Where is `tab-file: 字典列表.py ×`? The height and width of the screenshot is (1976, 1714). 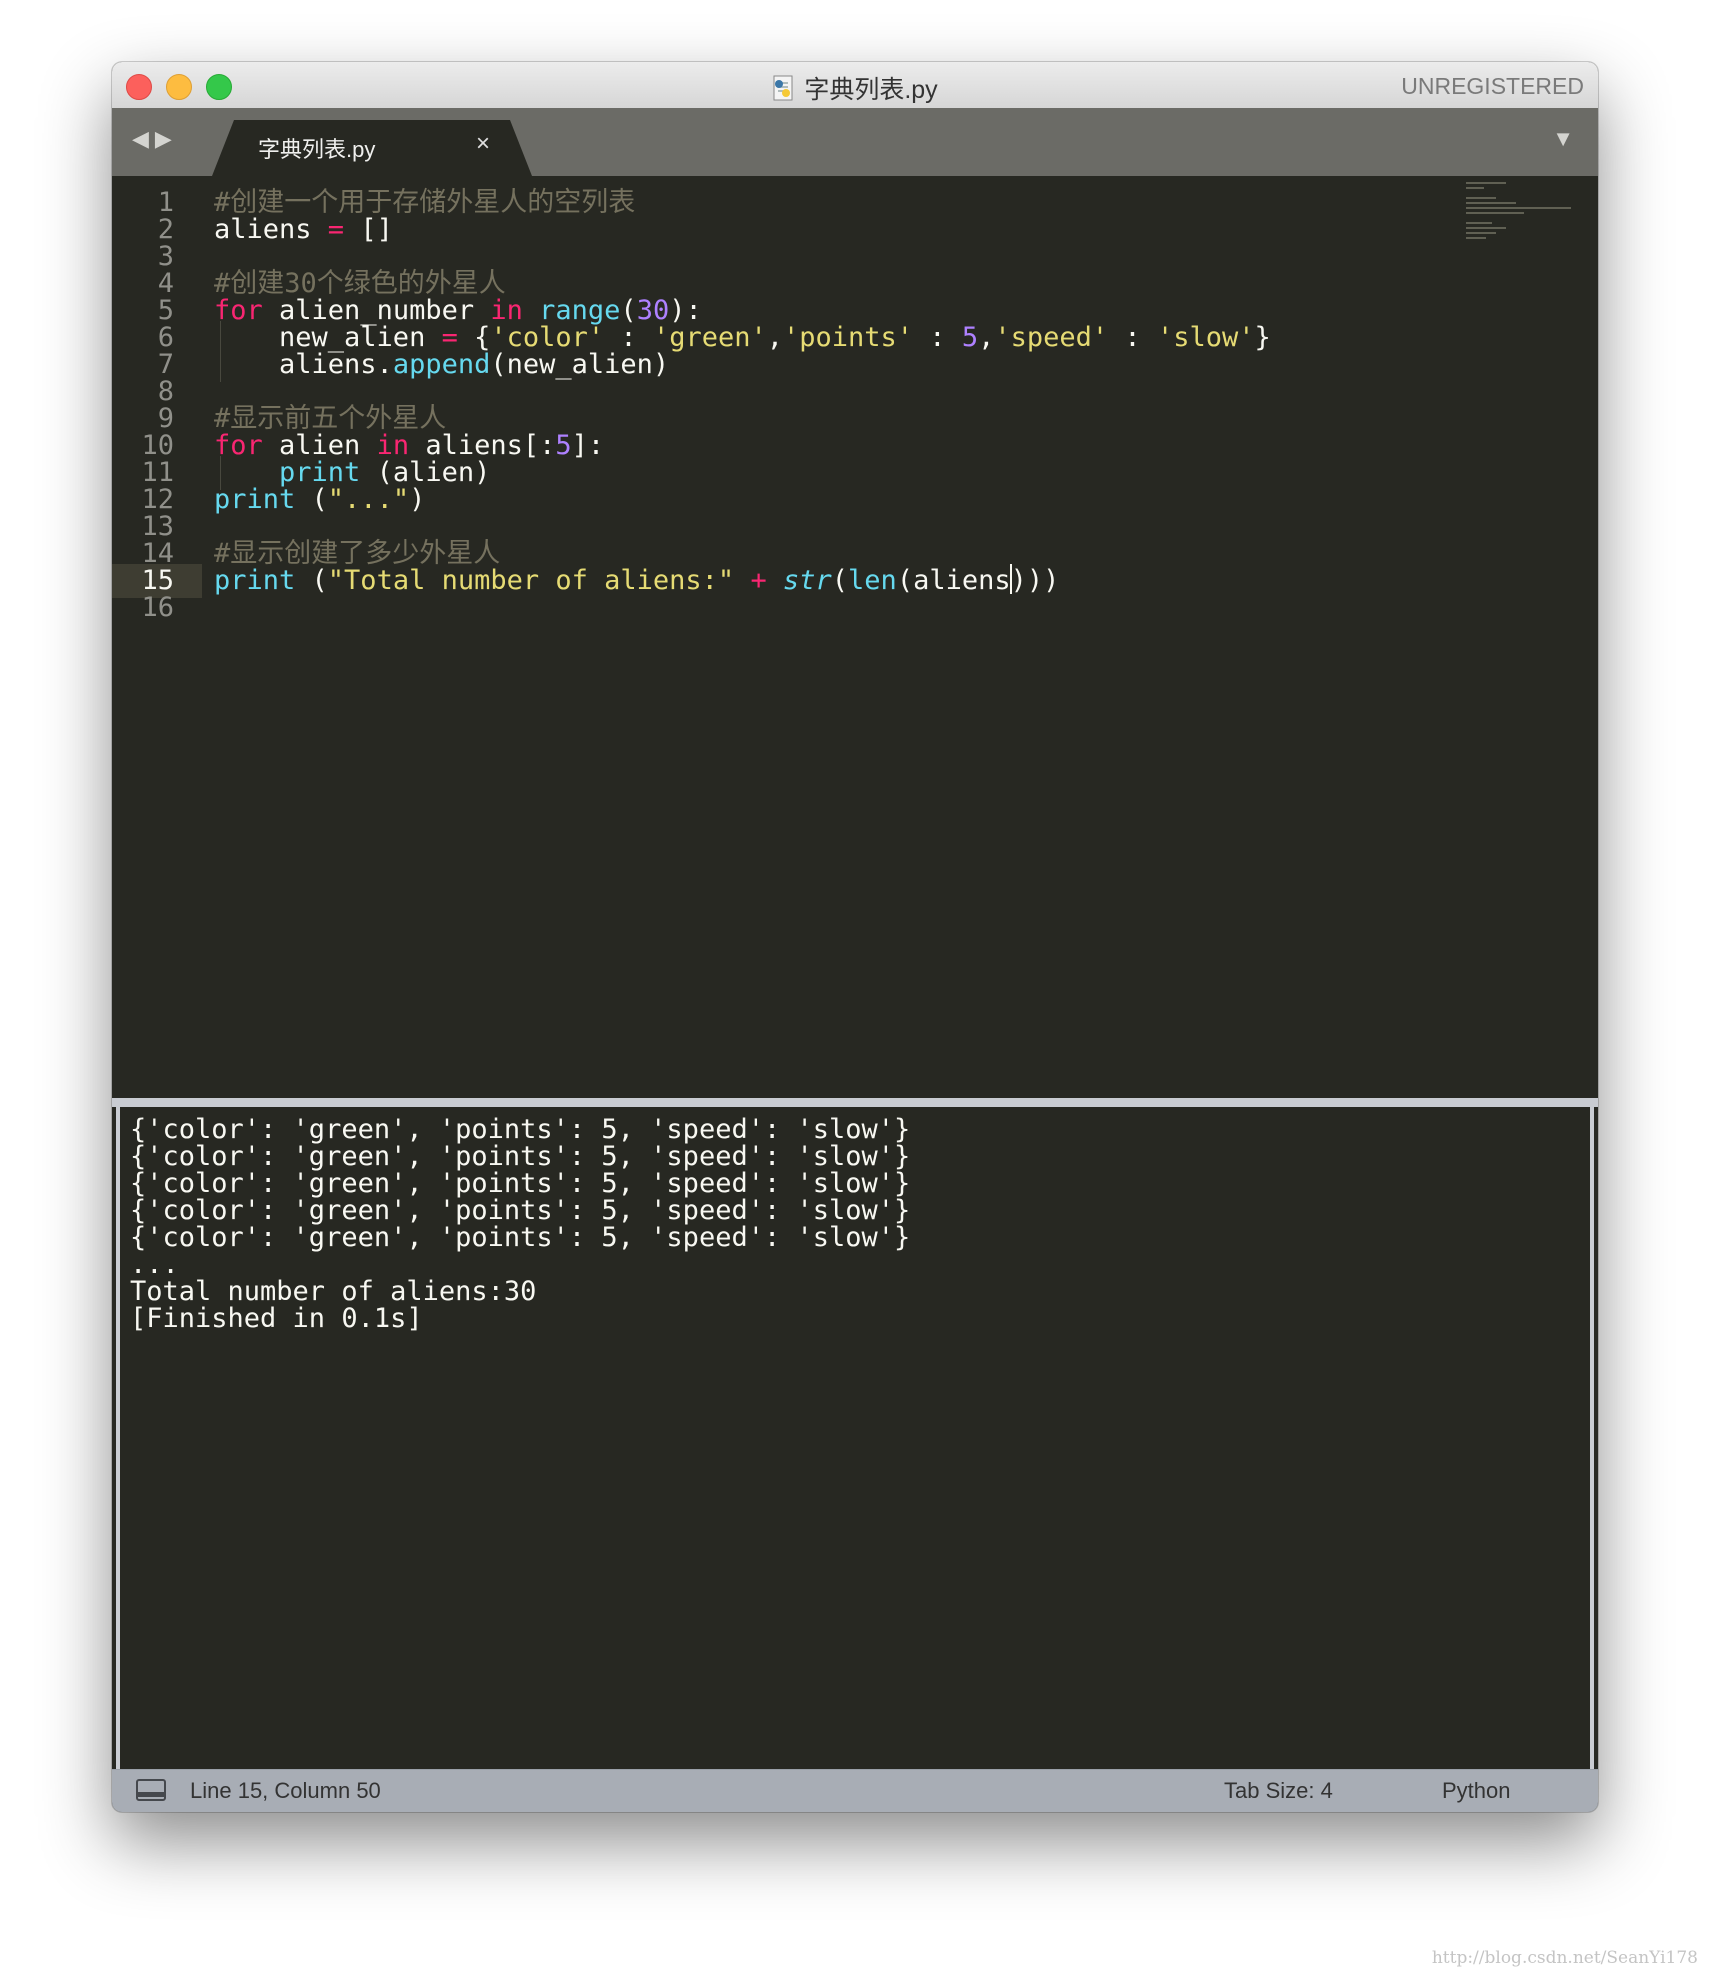
tab-file: 字典列表.py × is located at coordinates (372, 148).